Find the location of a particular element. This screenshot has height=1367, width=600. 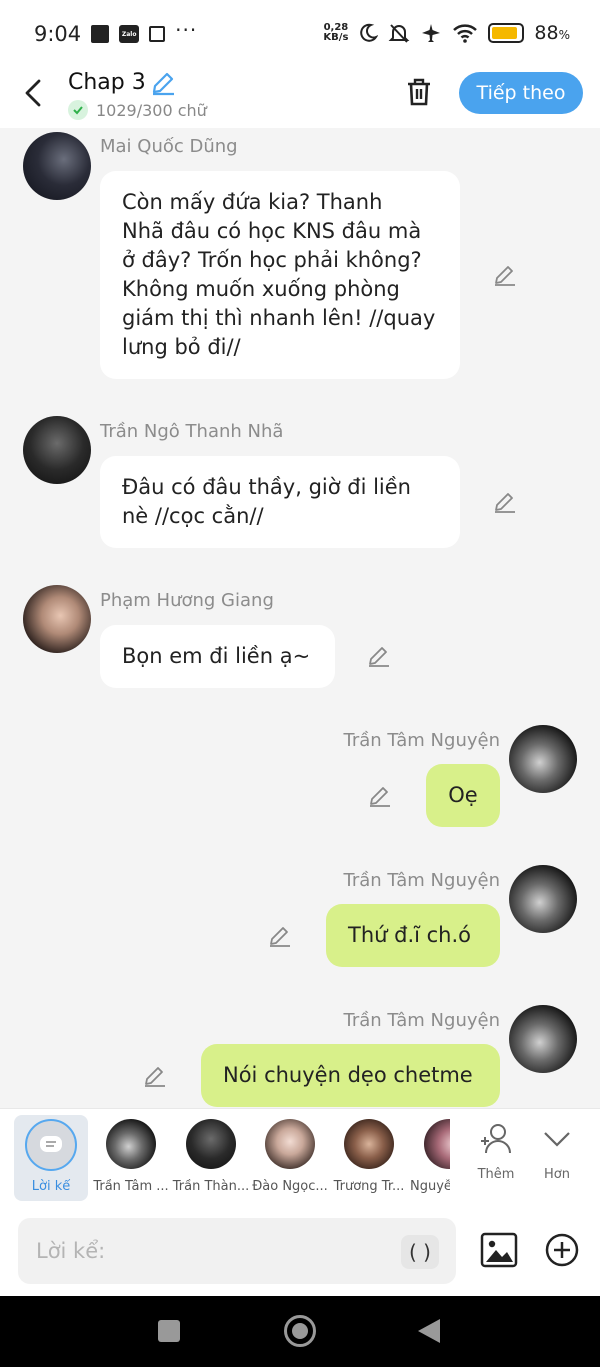

message-line: Nói chuyện dẹo chetme is located at coordinates (348, 1075).